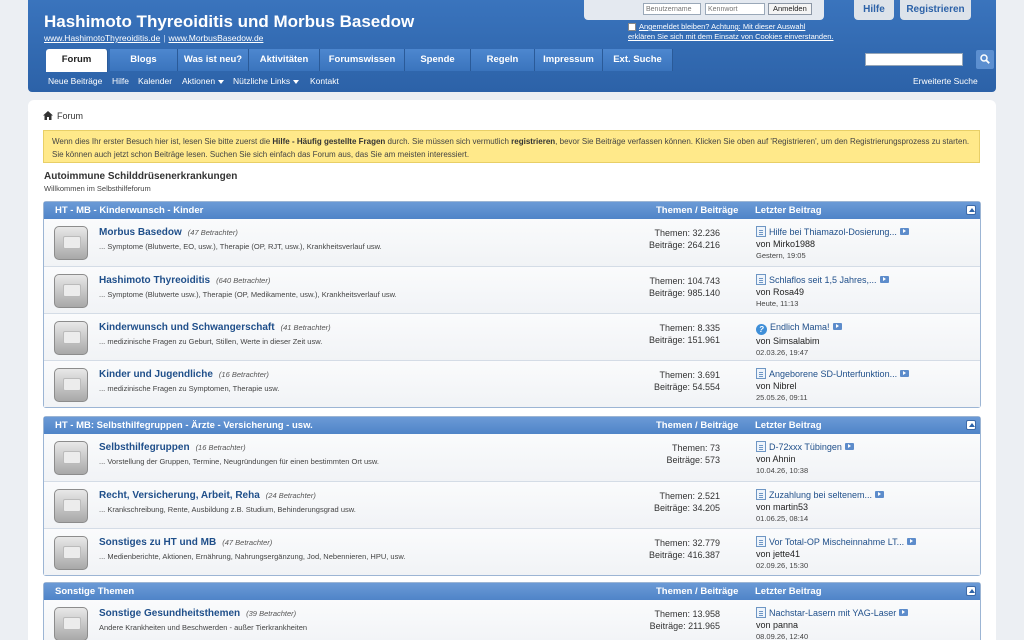 This screenshot has height=640, width=1024. What do you see at coordinates (832, 244) in the screenshot?
I see `last-post-author: von Mirko1988` at bounding box center [832, 244].